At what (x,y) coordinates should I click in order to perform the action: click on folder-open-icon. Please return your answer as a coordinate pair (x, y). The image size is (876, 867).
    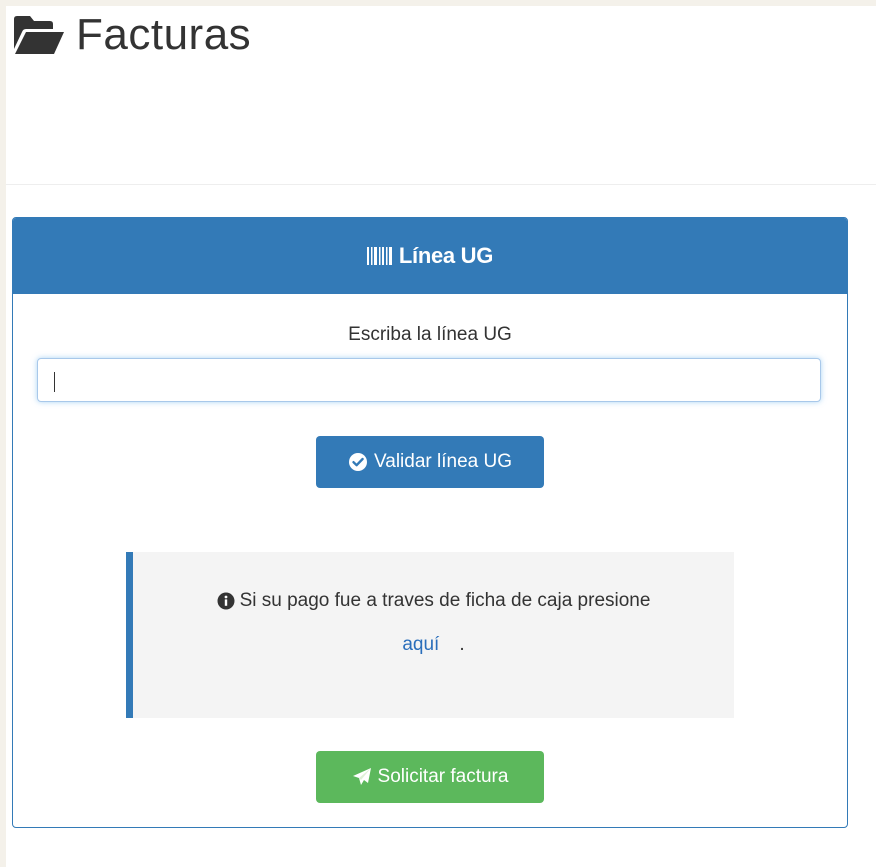
    Looking at the image, I should click on (39, 35).